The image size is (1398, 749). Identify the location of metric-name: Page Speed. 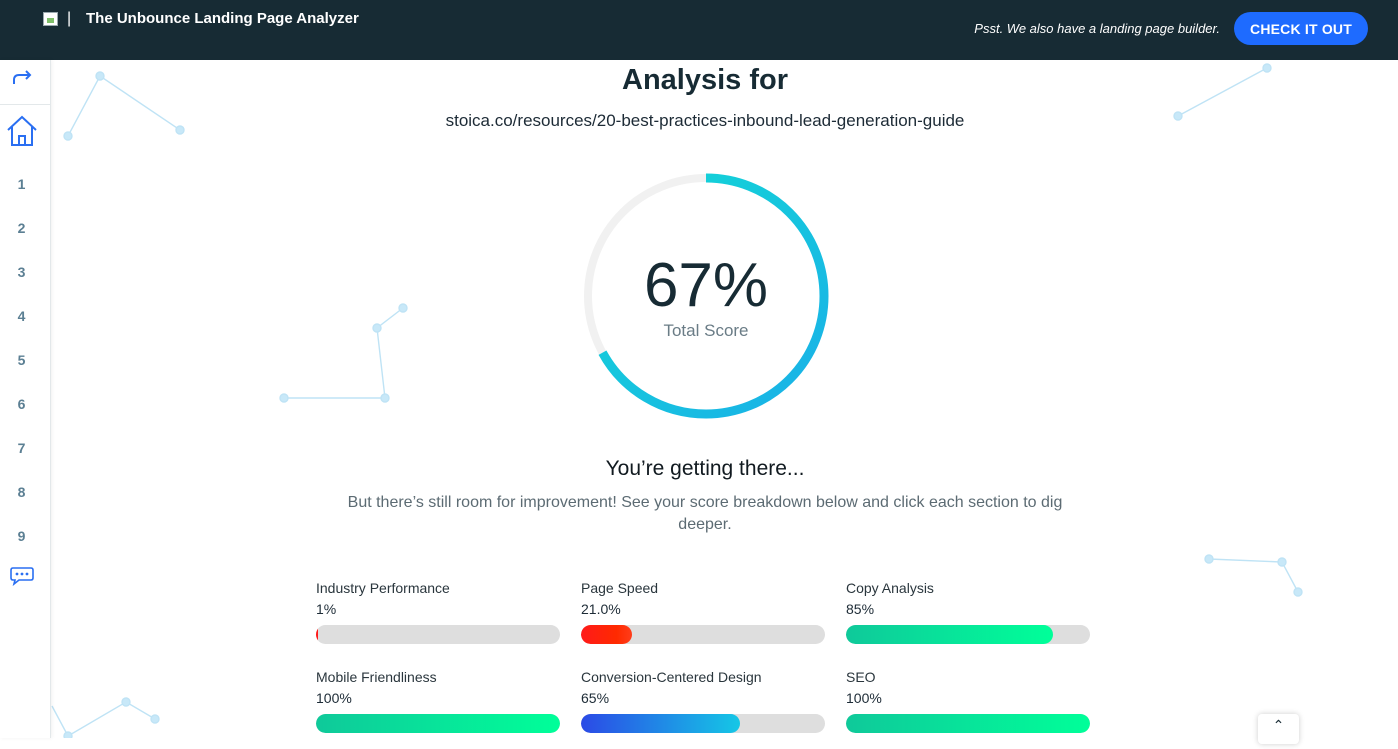
(620, 588).